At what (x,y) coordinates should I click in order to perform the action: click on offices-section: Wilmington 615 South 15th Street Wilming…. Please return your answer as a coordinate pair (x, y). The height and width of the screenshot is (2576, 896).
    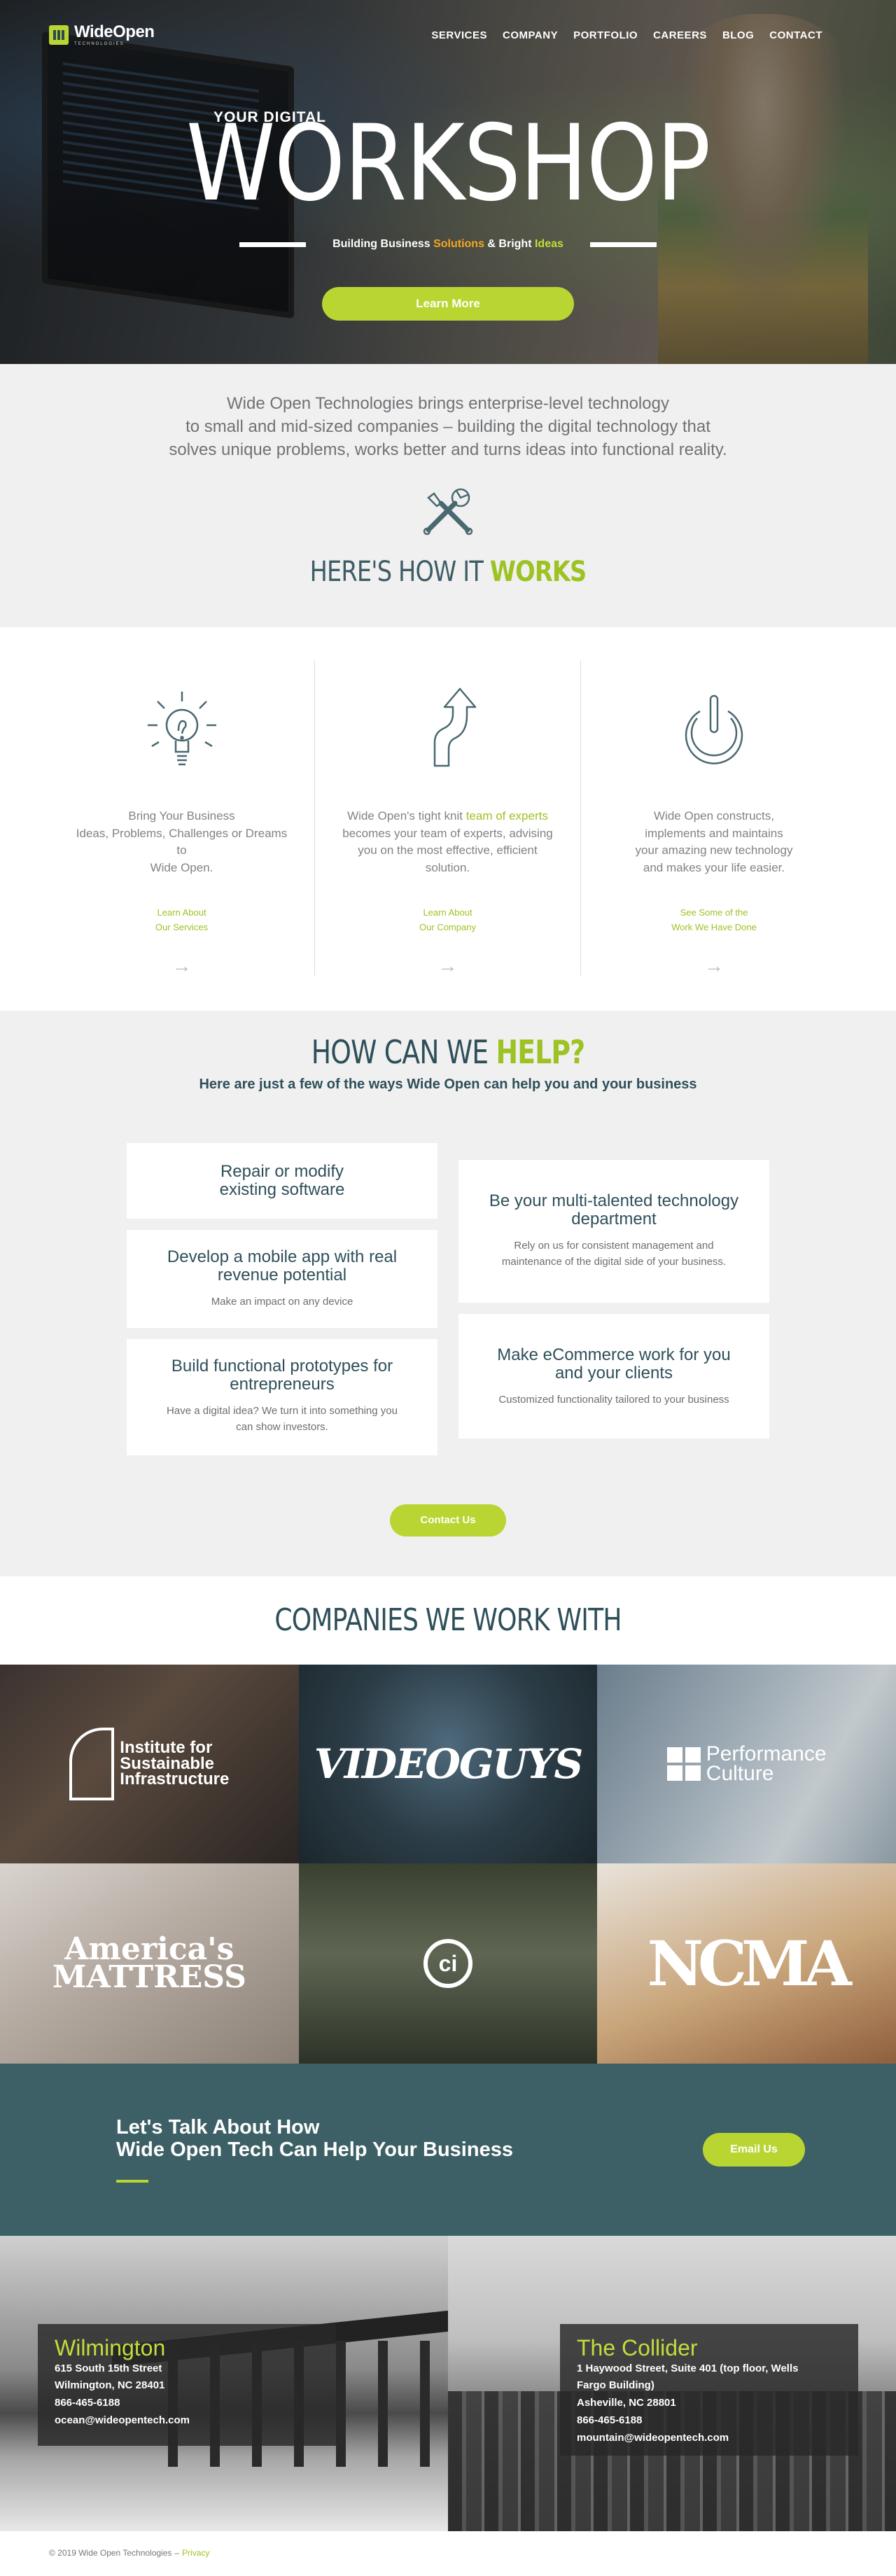
    Looking at the image, I should click on (448, 2383).